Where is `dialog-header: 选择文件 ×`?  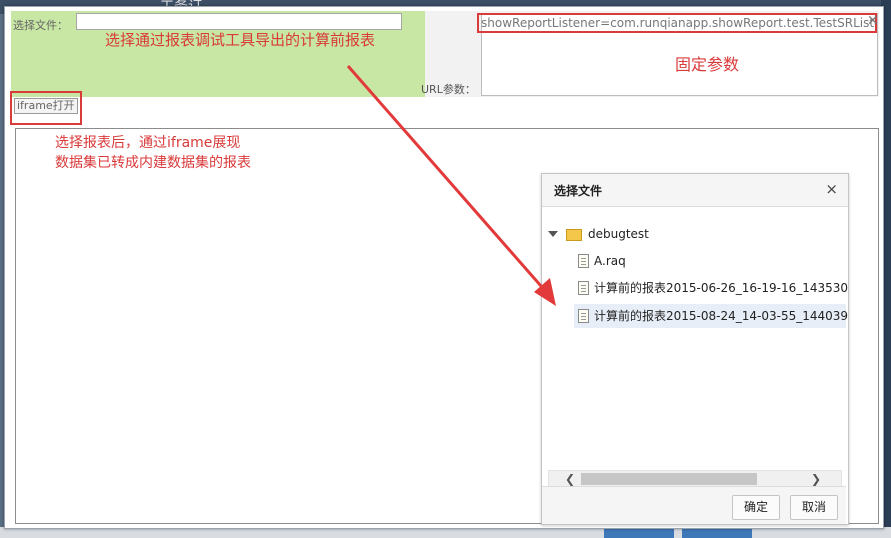
dialog-header: 选择文件 × is located at coordinates (695, 190).